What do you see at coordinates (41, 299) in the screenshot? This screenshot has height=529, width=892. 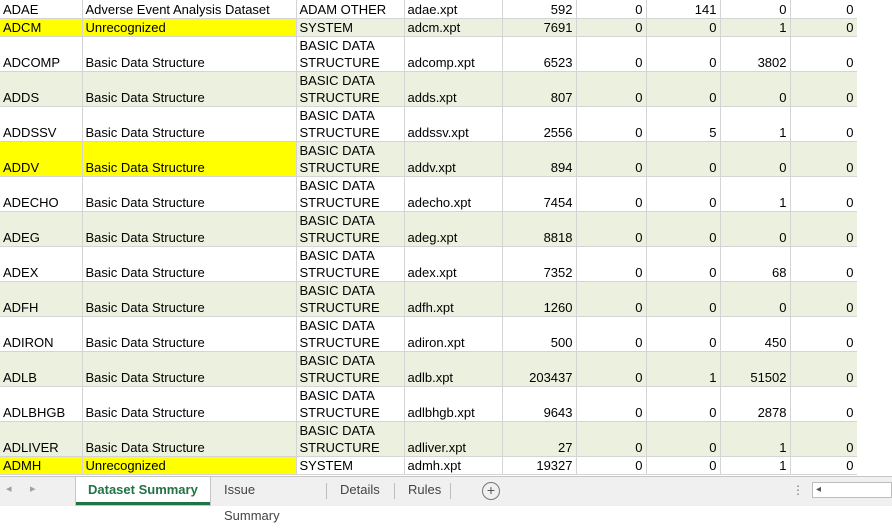 I see `cell-dataset-code: ADFH` at bounding box center [41, 299].